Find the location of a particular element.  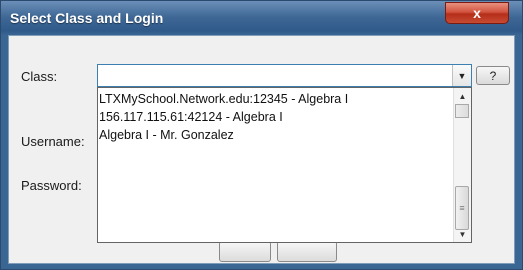

help-button: ? is located at coordinates (493, 75).